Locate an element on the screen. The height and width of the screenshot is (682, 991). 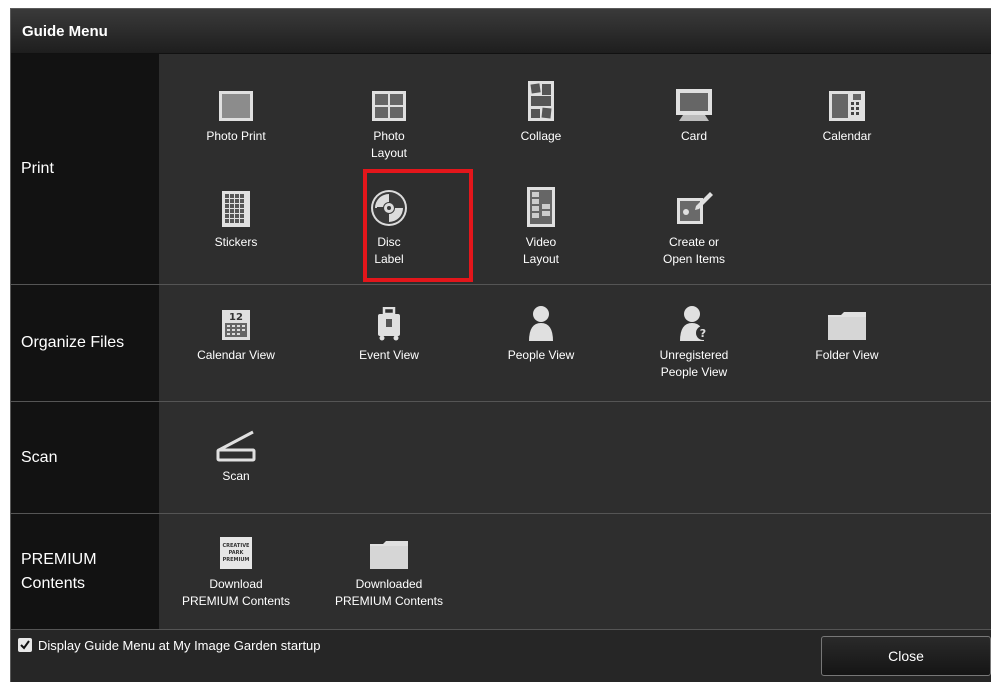
card-button: Card is located at coordinates (694, 112).